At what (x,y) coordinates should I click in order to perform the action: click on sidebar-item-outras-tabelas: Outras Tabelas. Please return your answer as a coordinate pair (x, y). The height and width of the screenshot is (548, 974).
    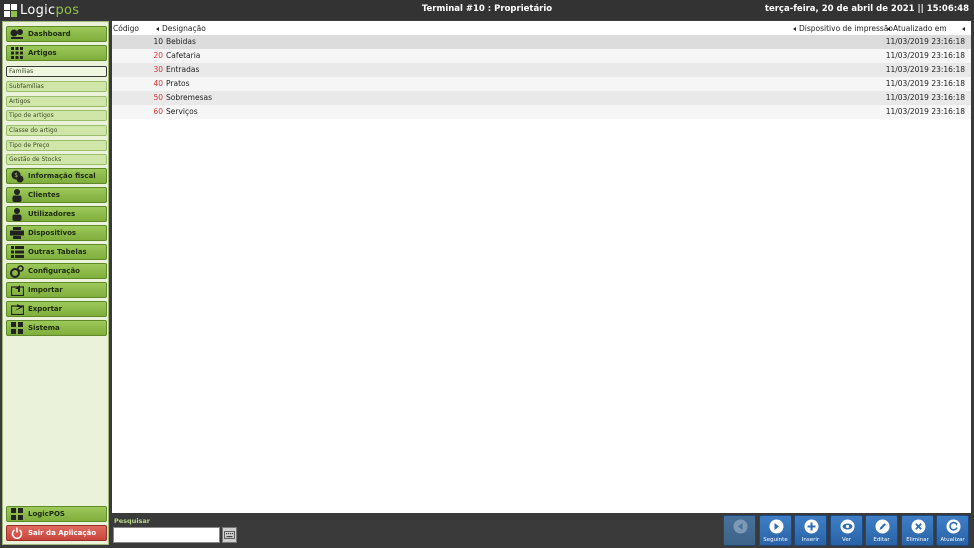
    Looking at the image, I should click on (56, 252).